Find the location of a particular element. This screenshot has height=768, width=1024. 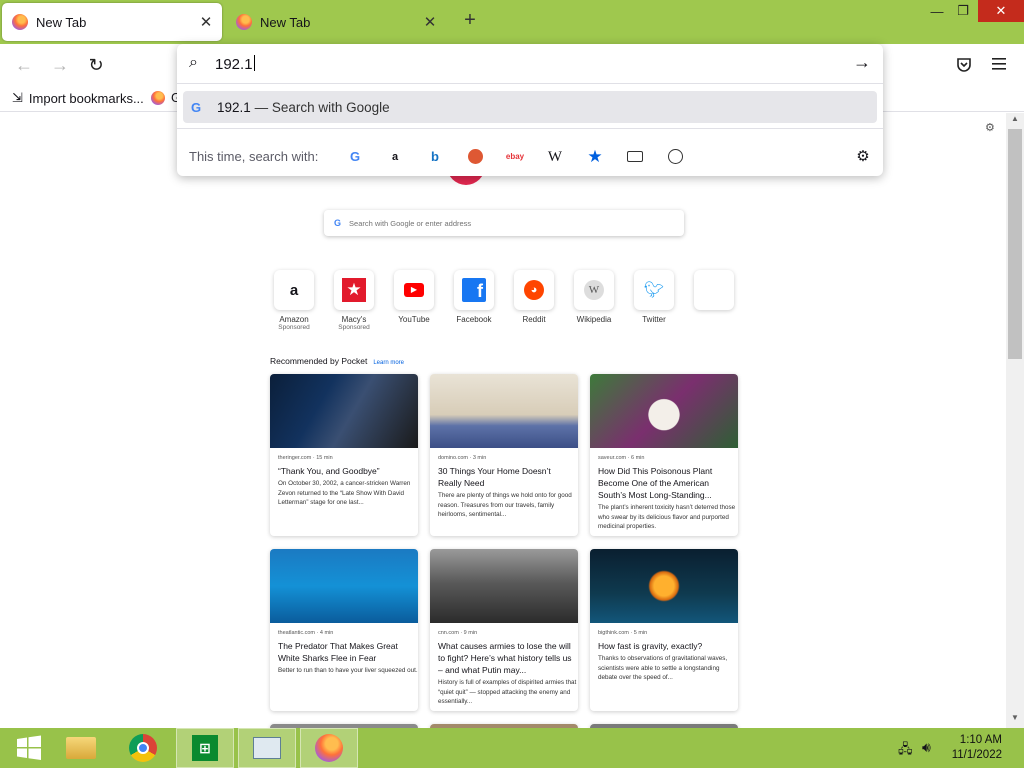

history-icon is located at coordinates (675, 156).